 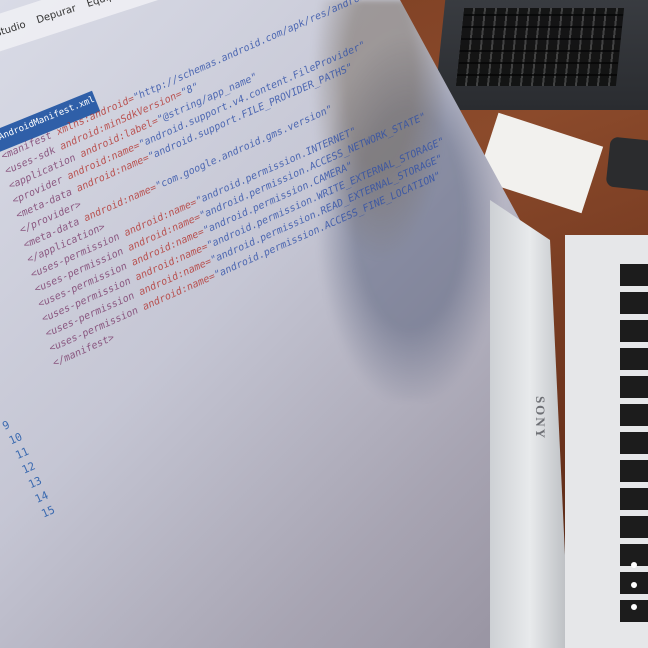 I want to click on menu-item: Equipo, so click(x=103, y=4).